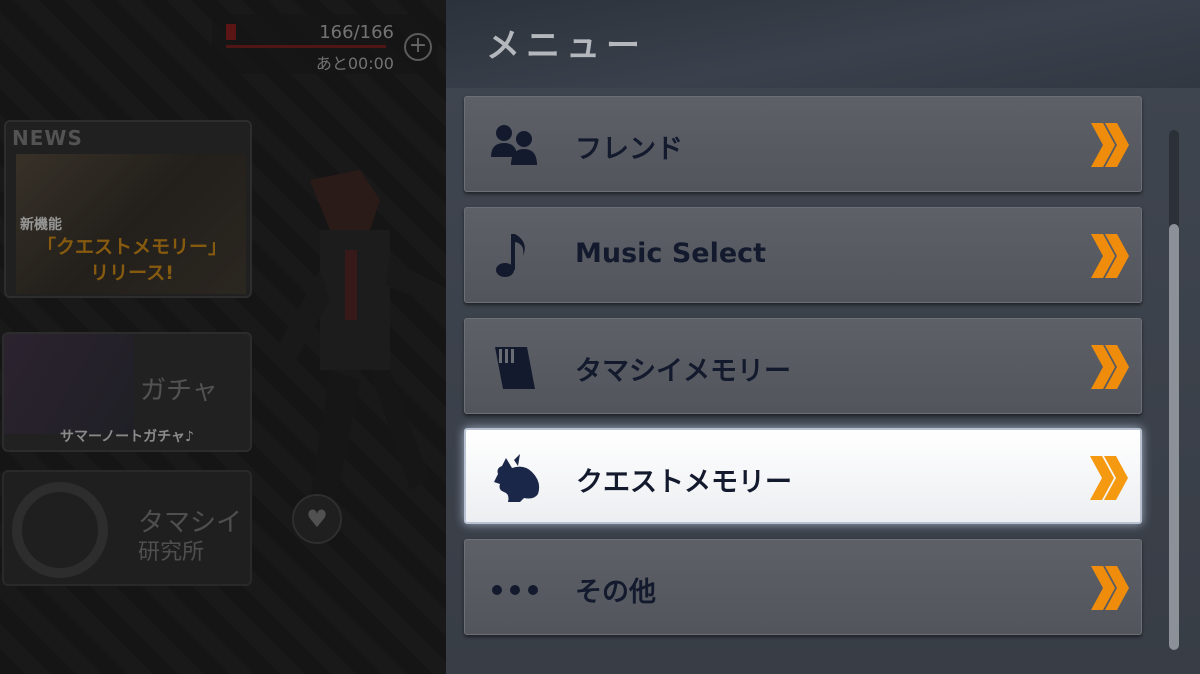  I want to click on menu-item-label: その他, so click(615, 592).